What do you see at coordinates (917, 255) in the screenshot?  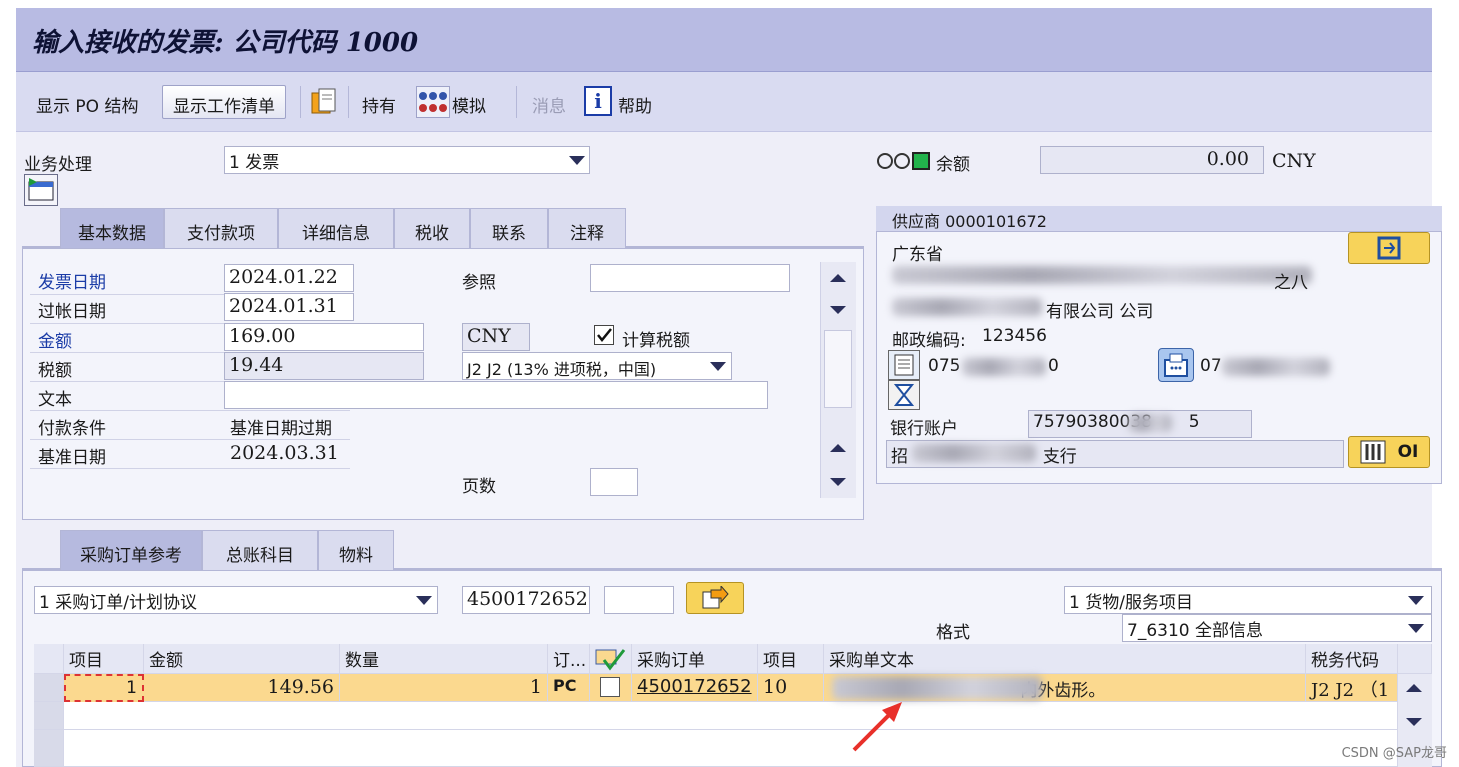 I see `vendor-province: 广东省` at bounding box center [917, 255].